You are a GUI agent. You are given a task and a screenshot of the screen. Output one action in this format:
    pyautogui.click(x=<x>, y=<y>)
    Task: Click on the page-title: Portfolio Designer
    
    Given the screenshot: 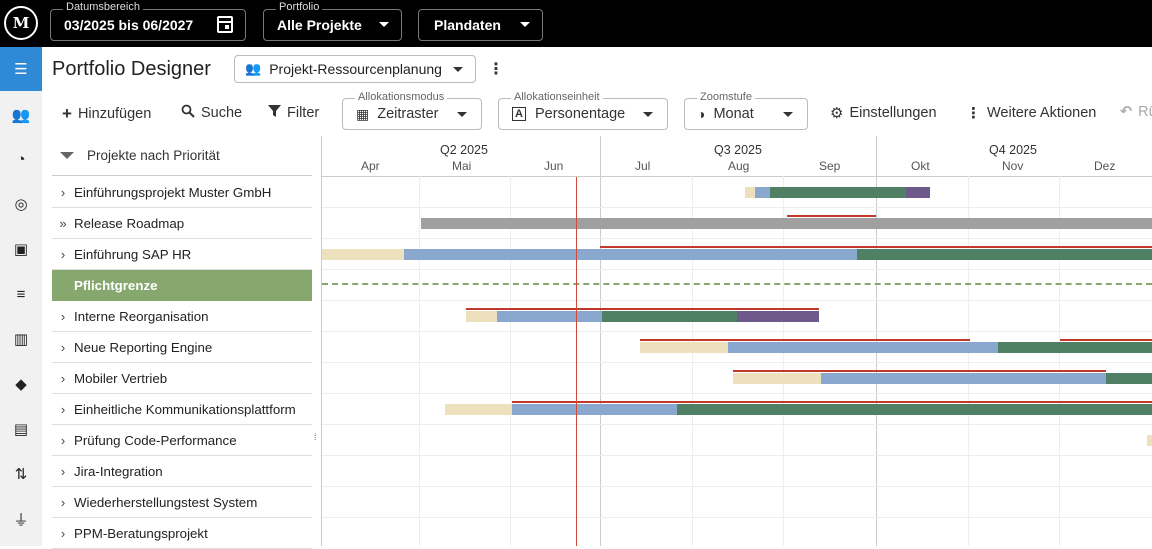 What is the action you would take?
    pyautogui.click(x=131, y=69)
    